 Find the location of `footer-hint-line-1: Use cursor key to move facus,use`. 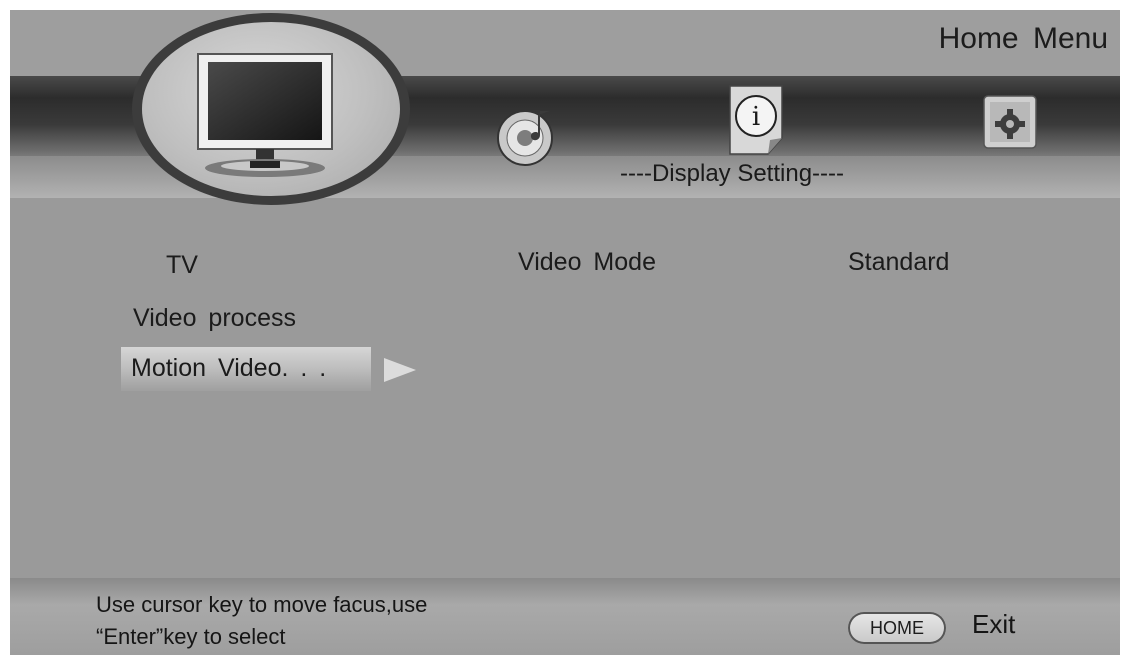

footer-hint-line-1: Use cursor key to move facus,use is located at coordinates (262, 604).